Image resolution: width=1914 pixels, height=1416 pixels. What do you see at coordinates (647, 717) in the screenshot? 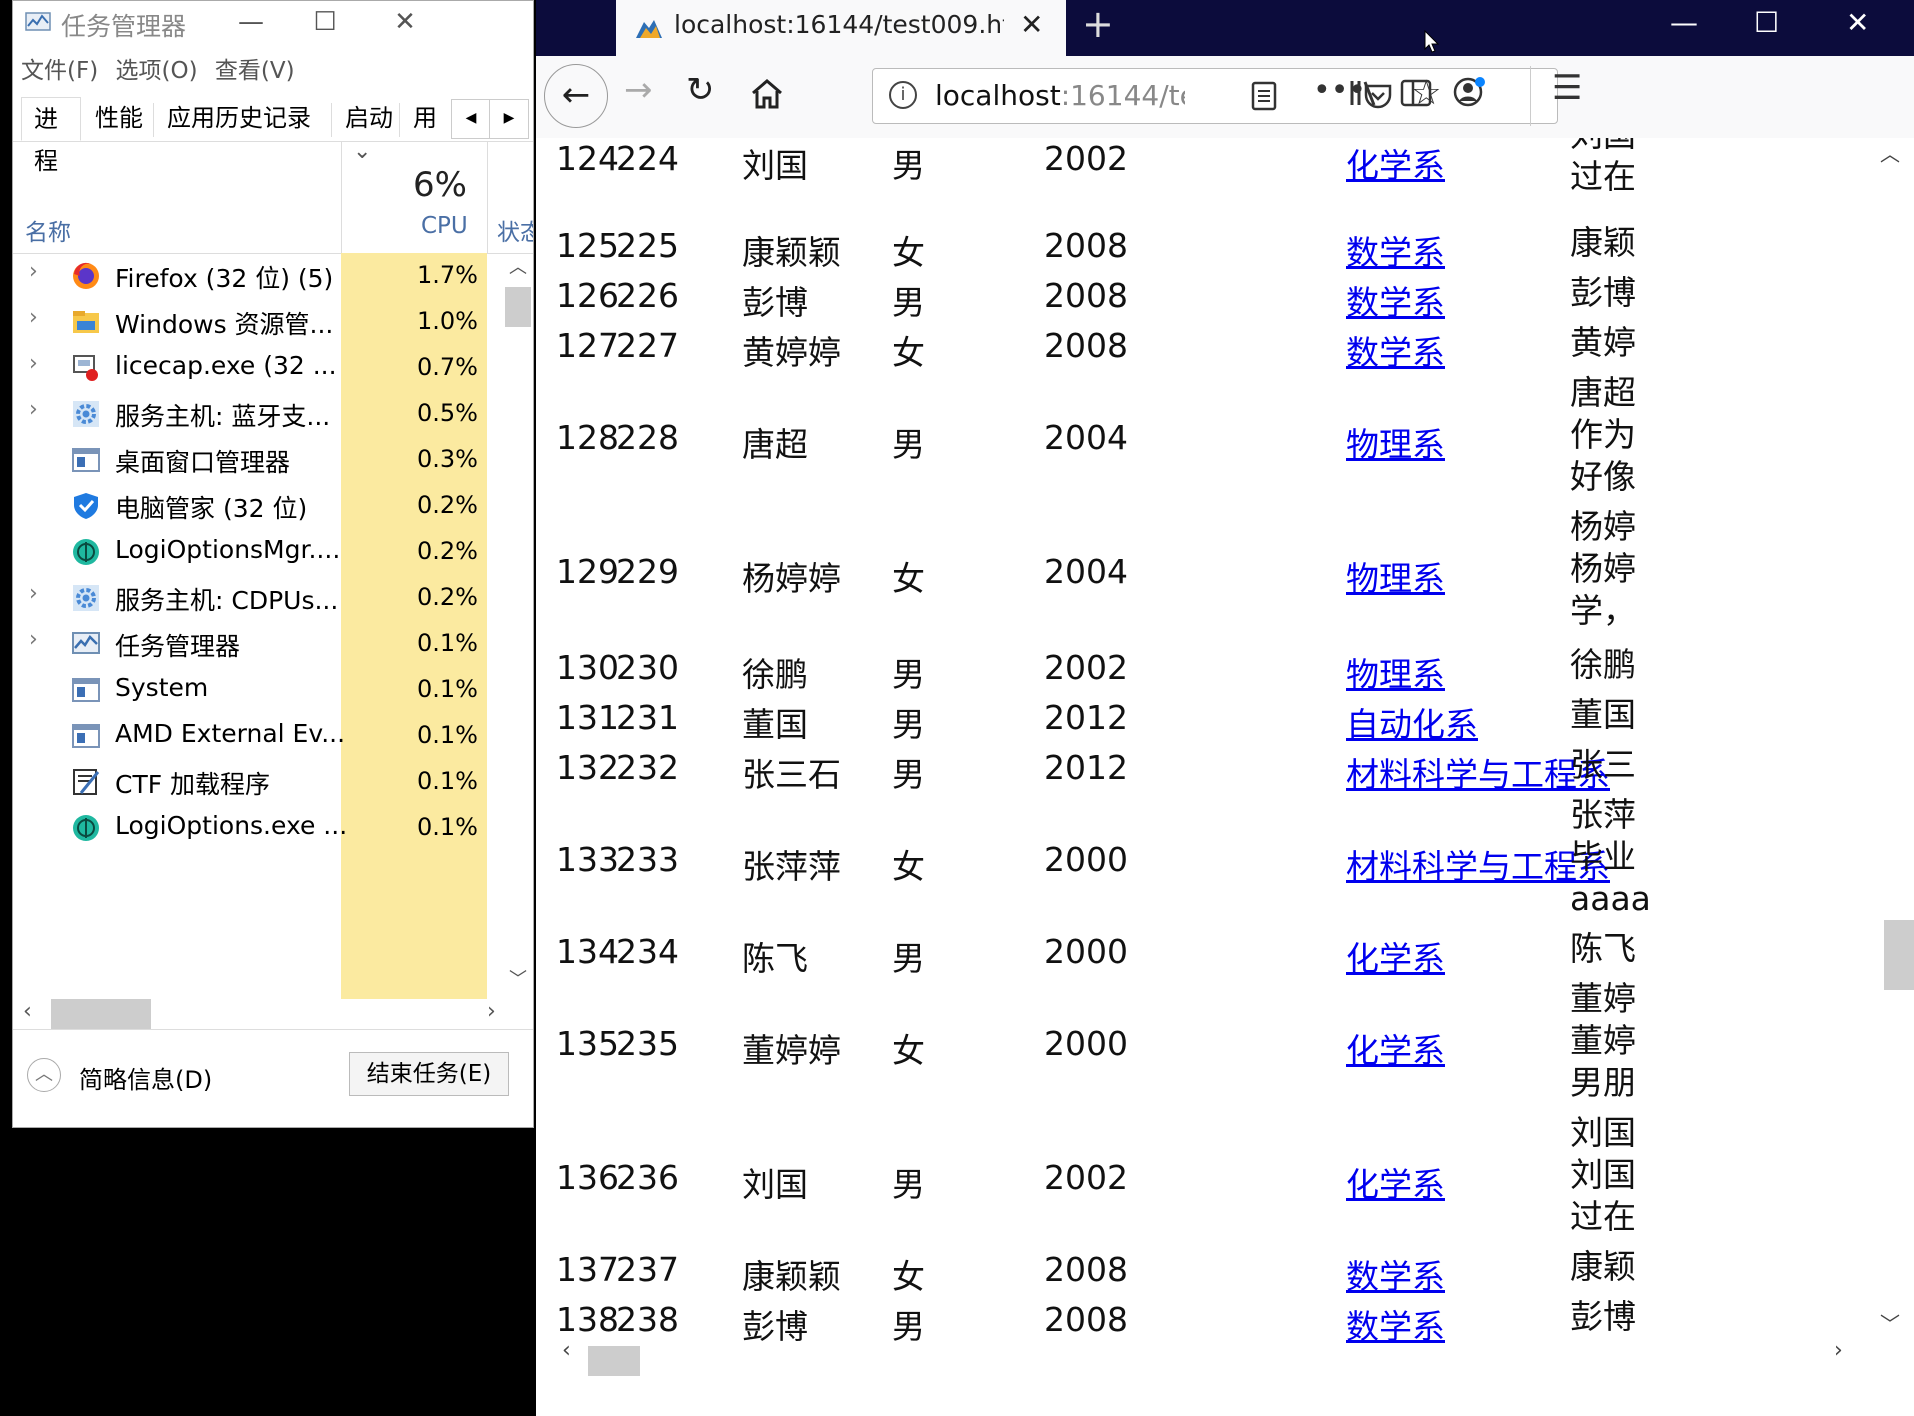
I see `cell-id: 231` at bounding box center [647, 717].